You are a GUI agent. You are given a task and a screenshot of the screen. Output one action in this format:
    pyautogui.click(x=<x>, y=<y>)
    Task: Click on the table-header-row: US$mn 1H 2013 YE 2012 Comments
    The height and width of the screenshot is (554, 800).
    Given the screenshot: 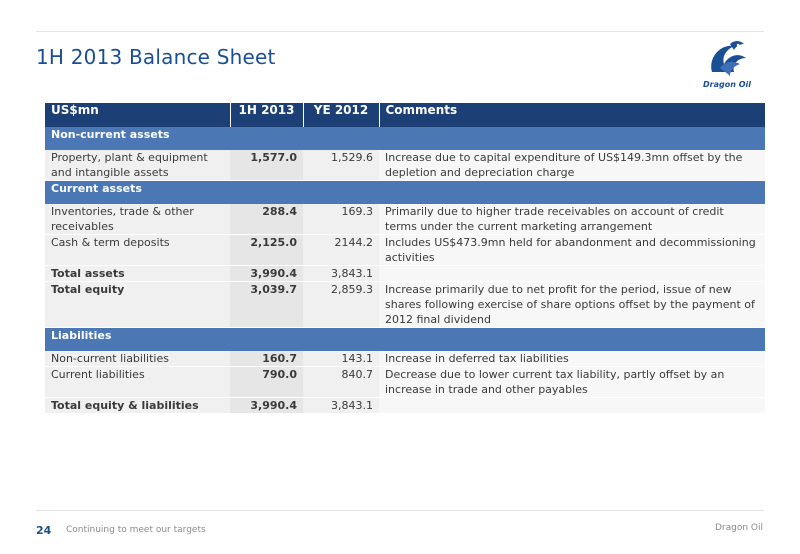 What is the action you would take?
    pyautogui.click(x=405, y=115)
    